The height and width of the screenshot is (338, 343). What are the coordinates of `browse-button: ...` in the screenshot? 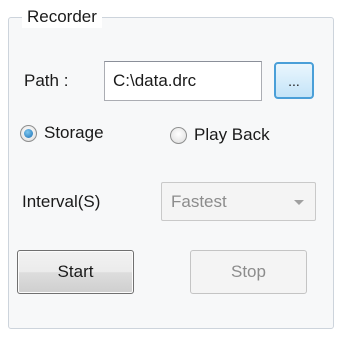 It's located at (294, 80).